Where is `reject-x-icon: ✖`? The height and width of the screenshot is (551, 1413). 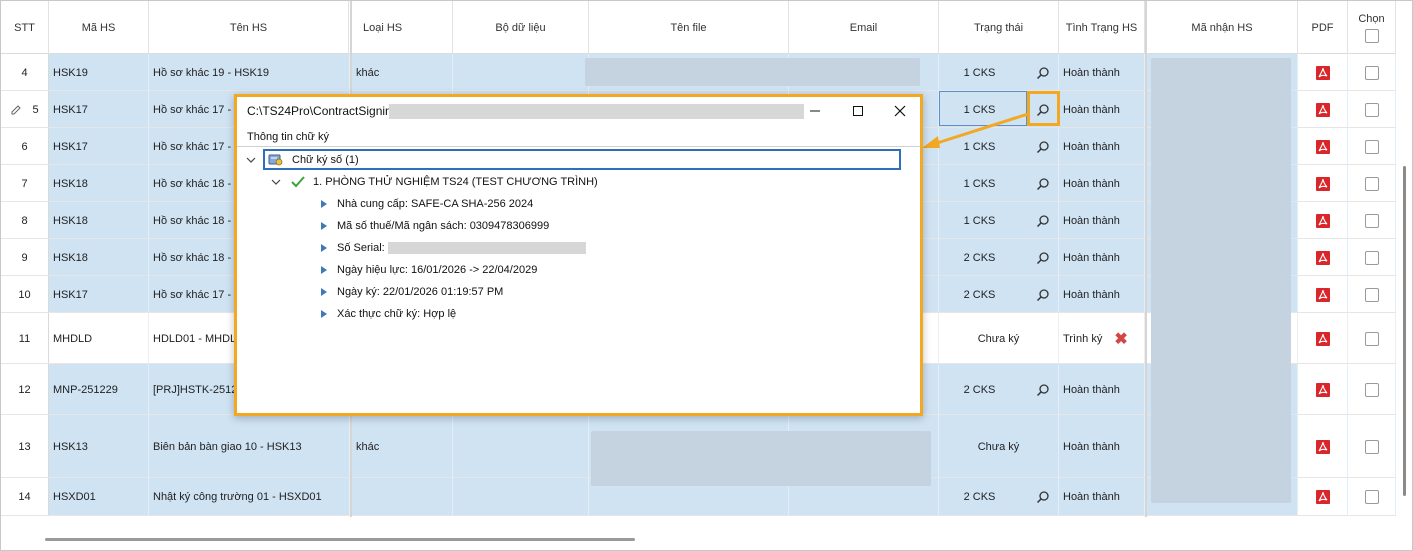 reject-x-icon: ✖ is located at coordinates (1120, 339).